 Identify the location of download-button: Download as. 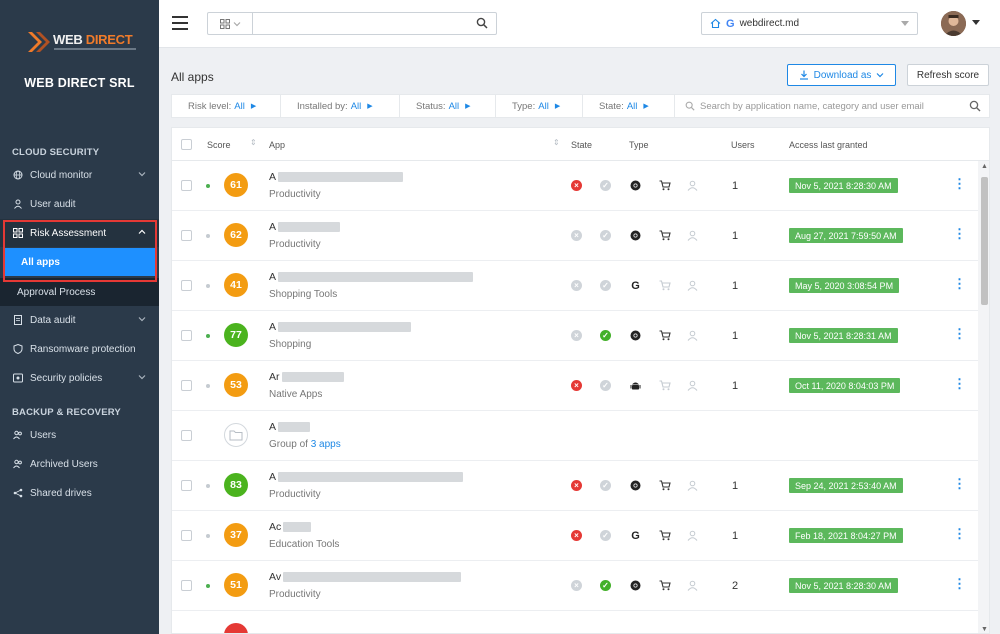
(841, 75).